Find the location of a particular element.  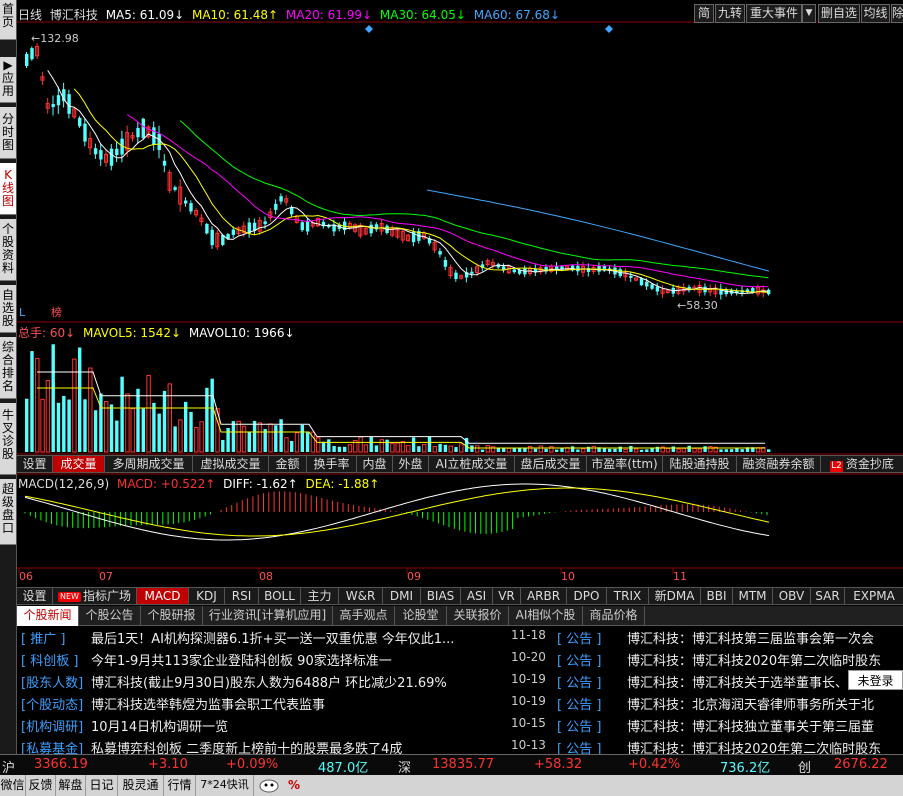

tab-expma: EXPMA is located at coordinates (874, 596).